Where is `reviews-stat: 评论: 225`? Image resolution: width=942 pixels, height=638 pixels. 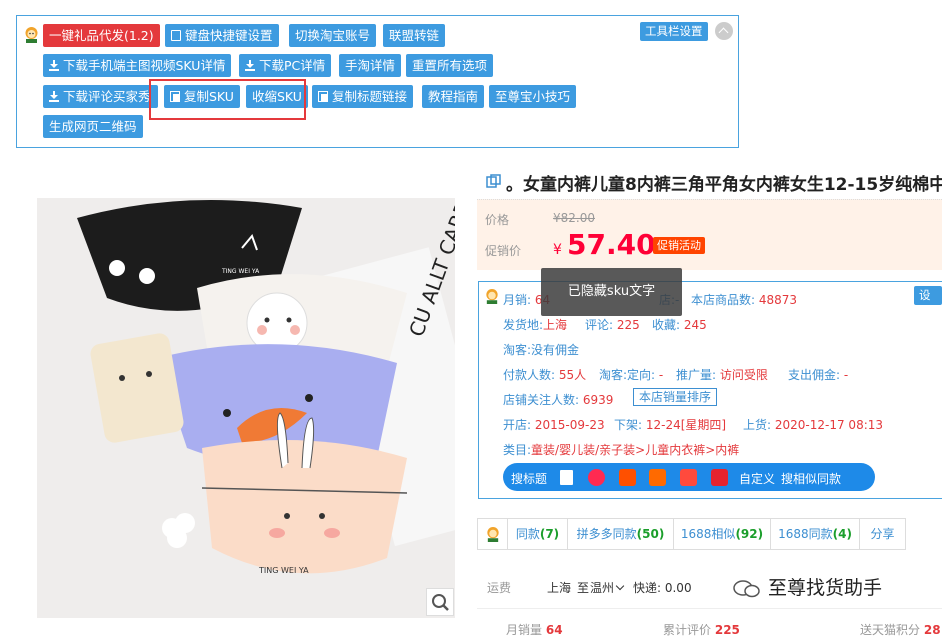 reviews-stat: 评论: 225 is located at coordinates (612, 325).